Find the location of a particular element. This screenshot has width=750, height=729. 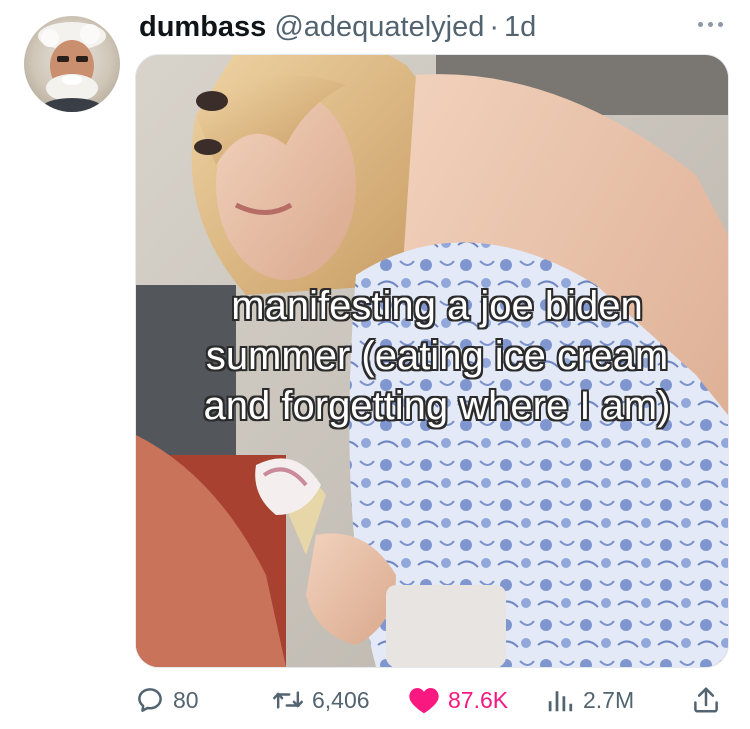

bar-chart-icon is located at coordinates (560, 701).